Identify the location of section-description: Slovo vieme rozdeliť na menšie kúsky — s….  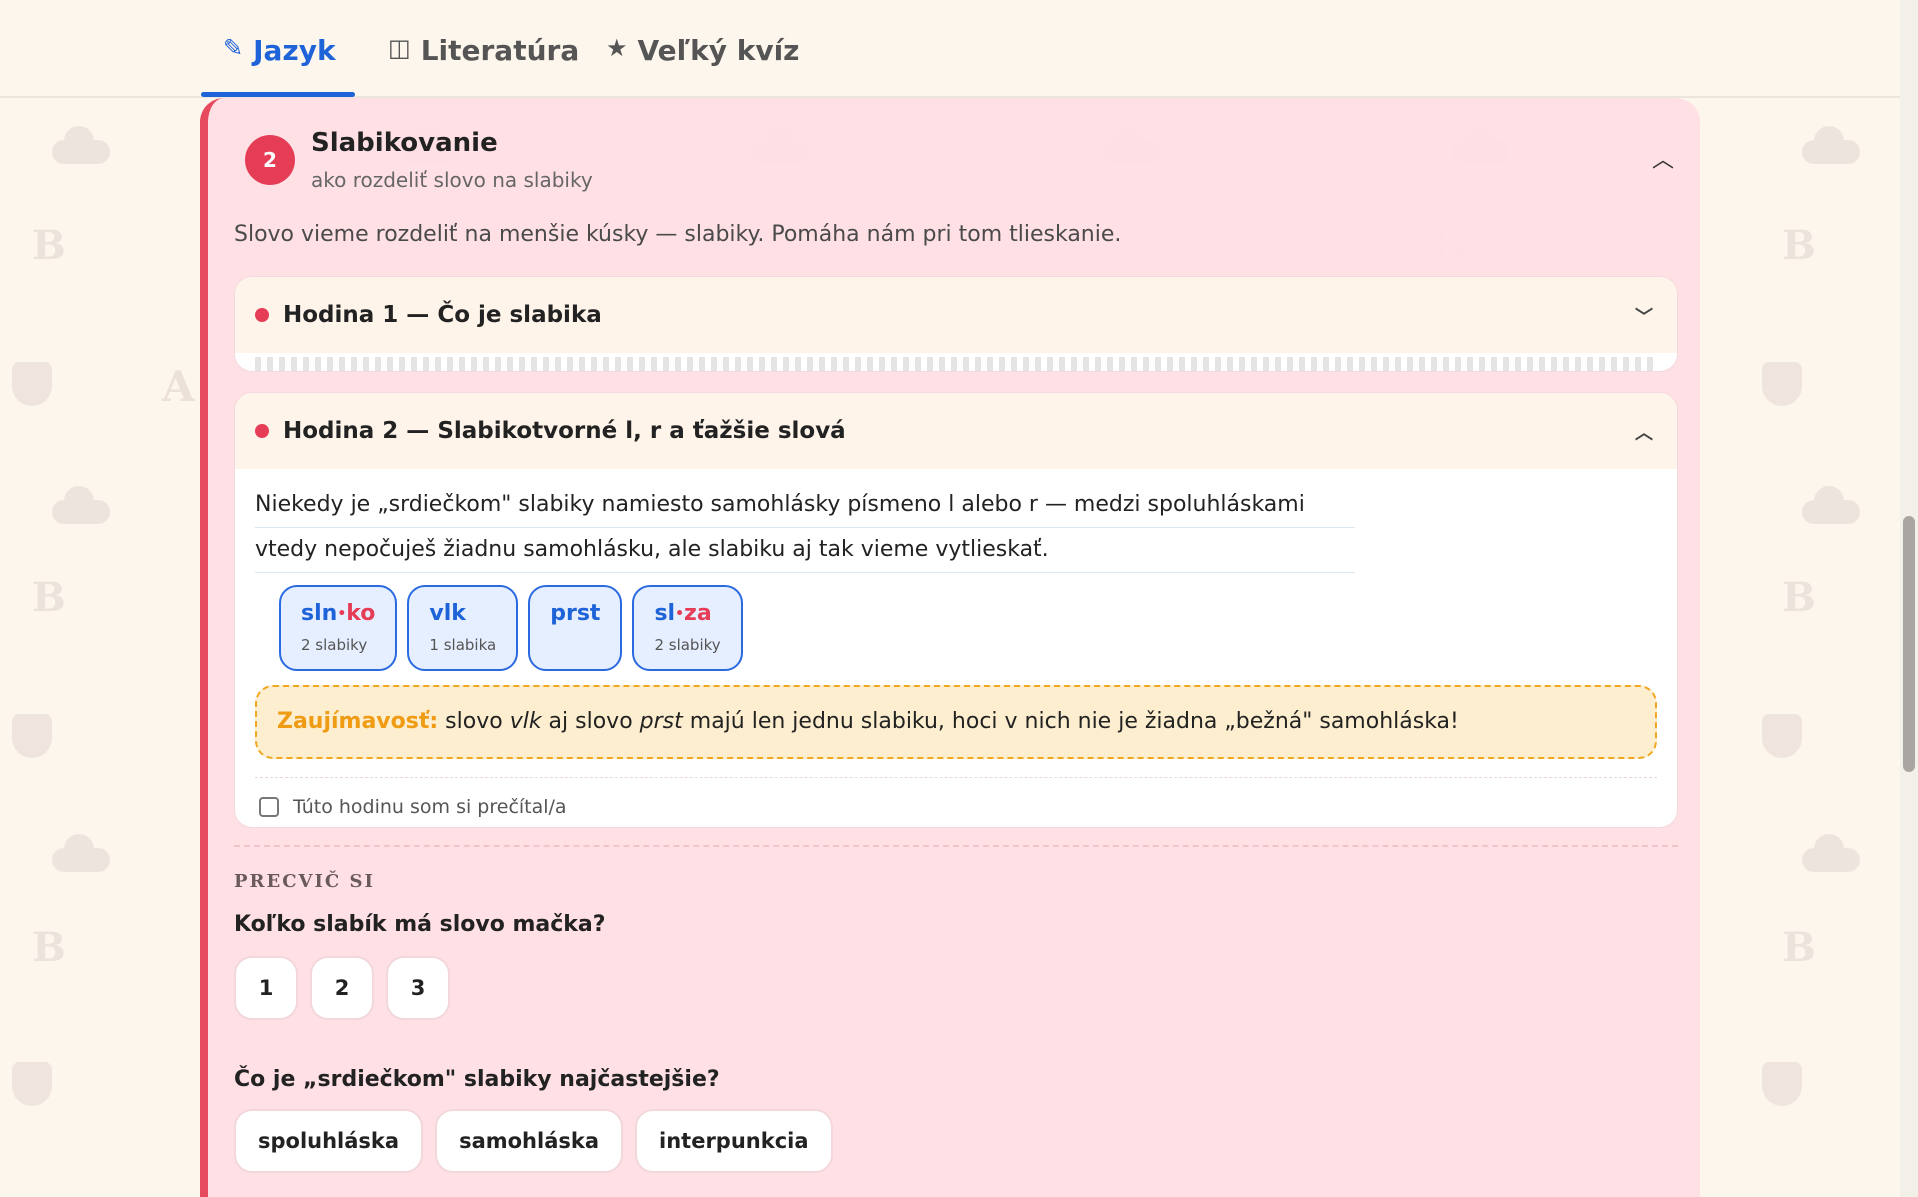
(678, 234).